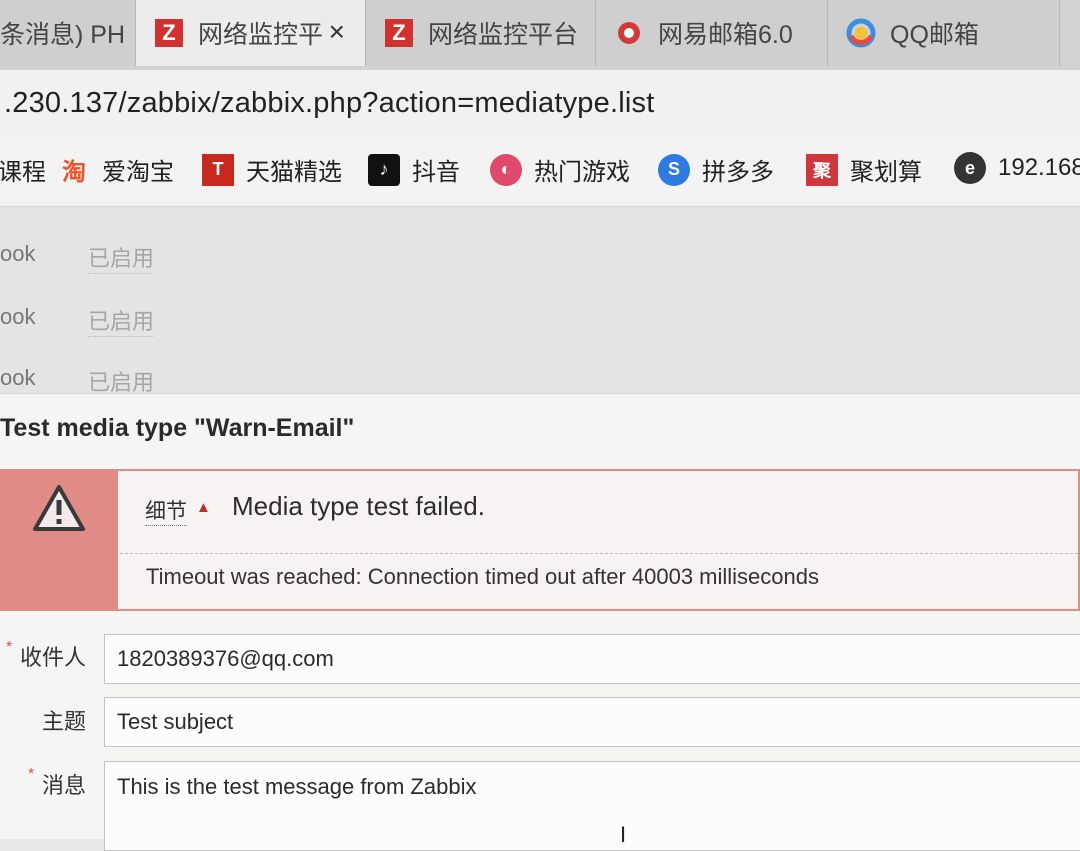  What do you see at coordinates (1039, 167) in the screenshot?
I see `bookmark-label: 192.168` at bounding box center [1039, 167].